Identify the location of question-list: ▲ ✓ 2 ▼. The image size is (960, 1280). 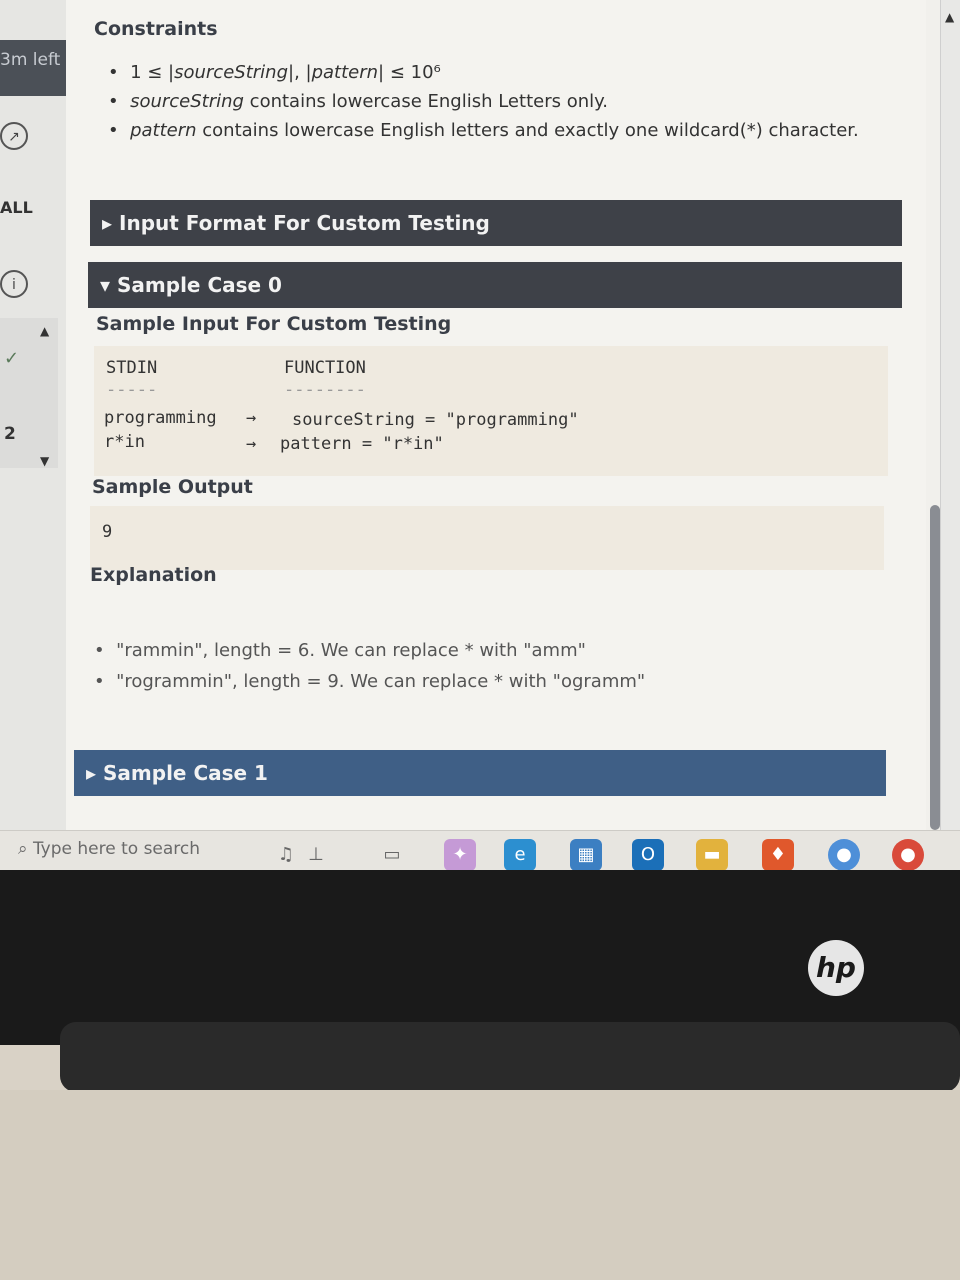
(29, 393).